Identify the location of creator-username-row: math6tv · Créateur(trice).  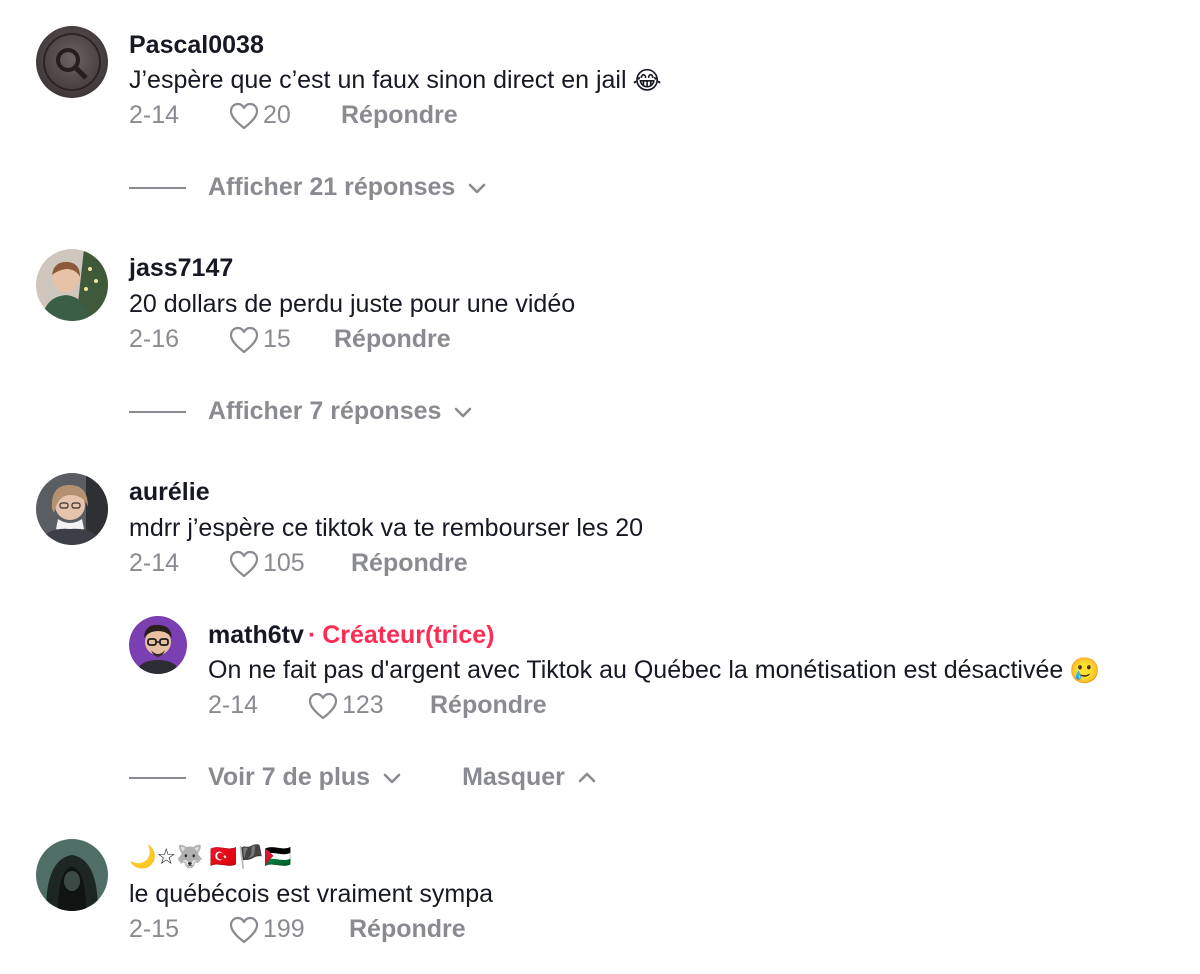
(351, 635).